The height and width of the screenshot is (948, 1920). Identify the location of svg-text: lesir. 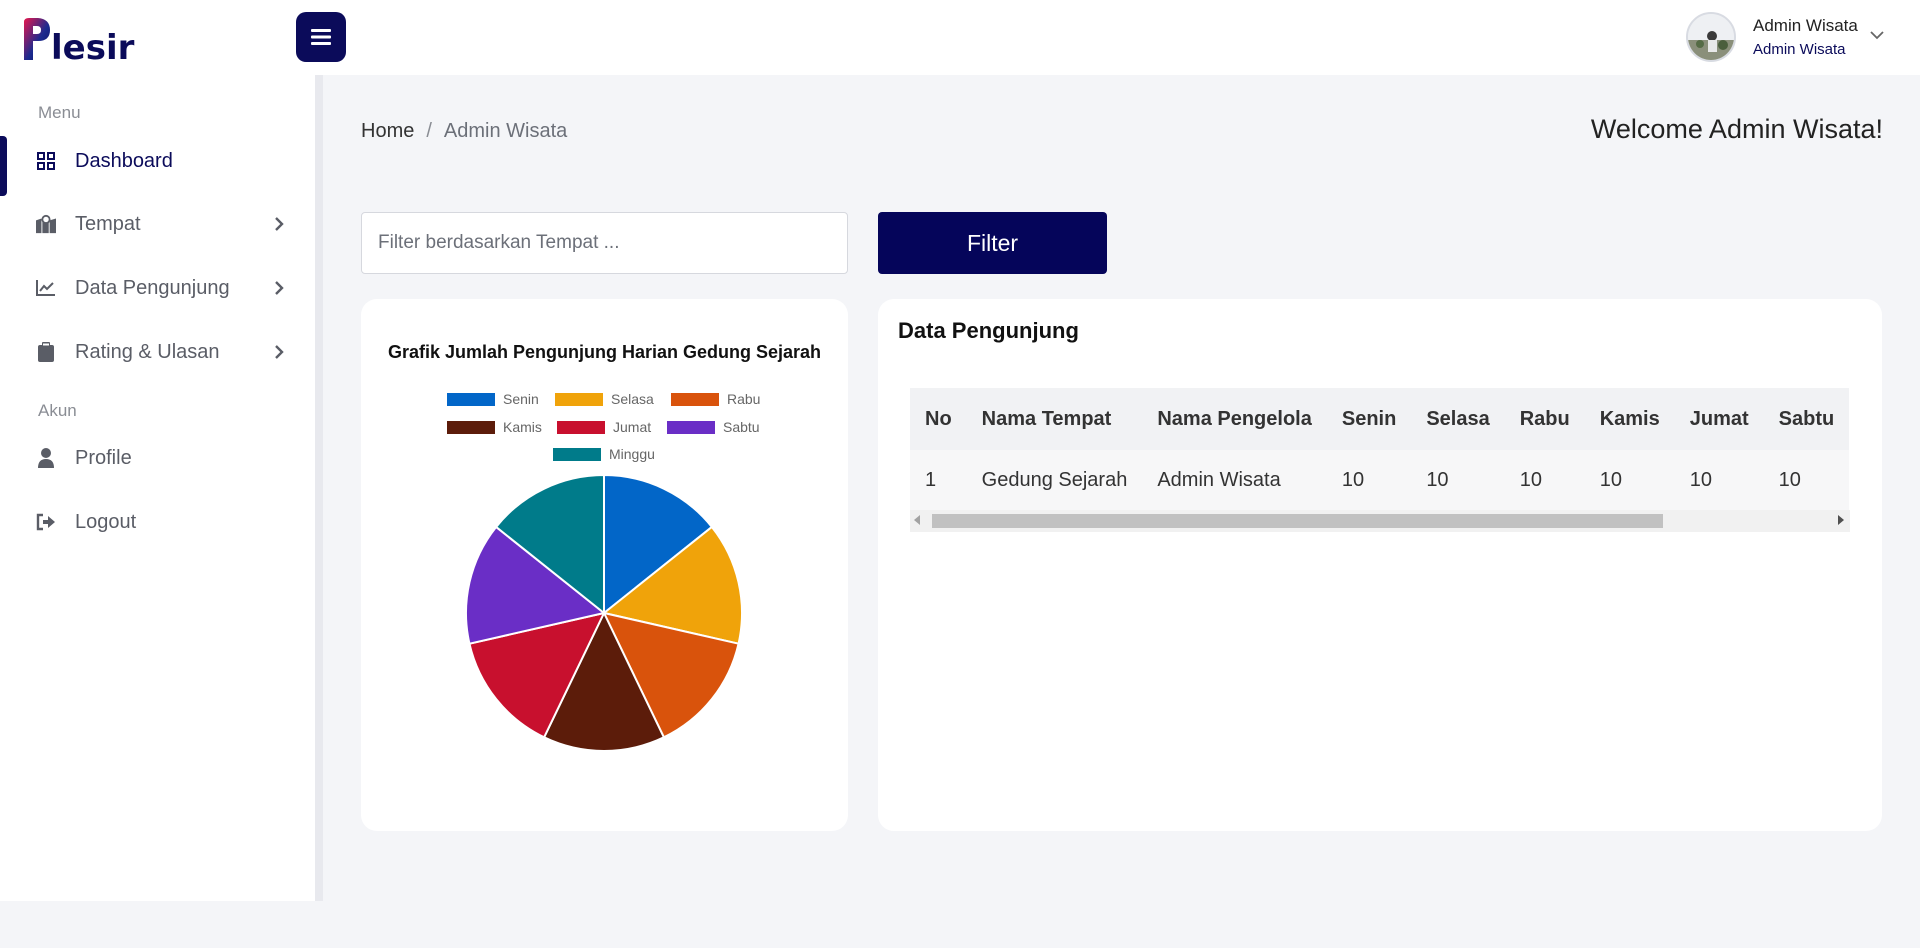
(93, 45).